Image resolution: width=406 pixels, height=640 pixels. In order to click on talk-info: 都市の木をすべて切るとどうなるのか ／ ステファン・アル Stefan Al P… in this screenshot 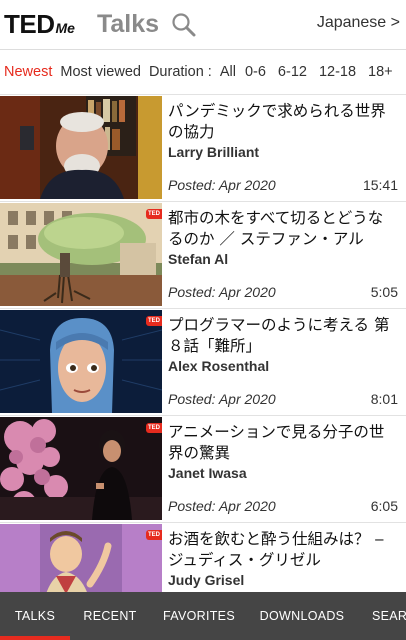, I will do `click(284, 255)`.